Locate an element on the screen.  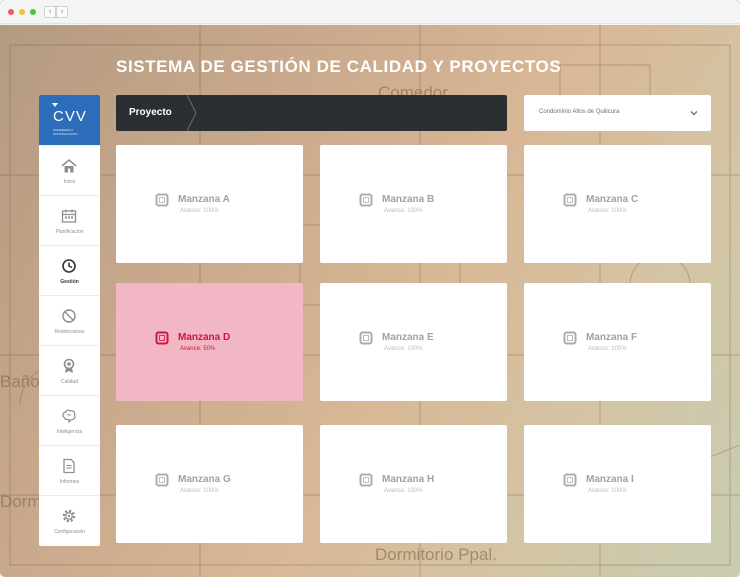
manzana-name: Manzana B is located at coordinates (408, 199).